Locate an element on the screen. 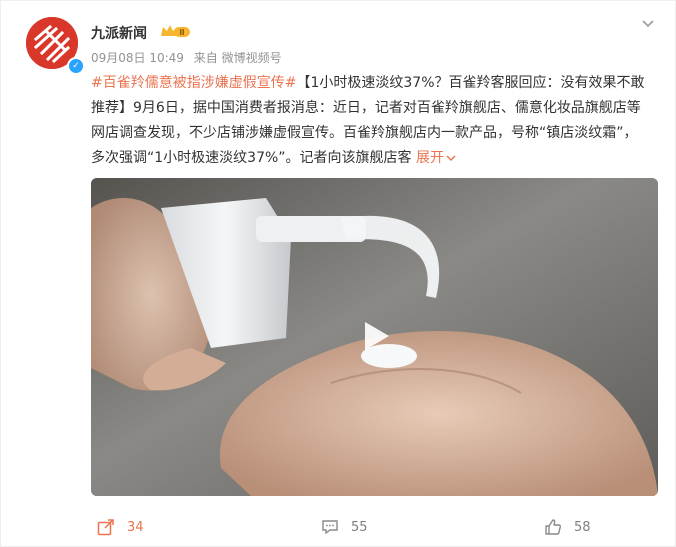  comment-count: 55 is located at coordinates (359, 527).